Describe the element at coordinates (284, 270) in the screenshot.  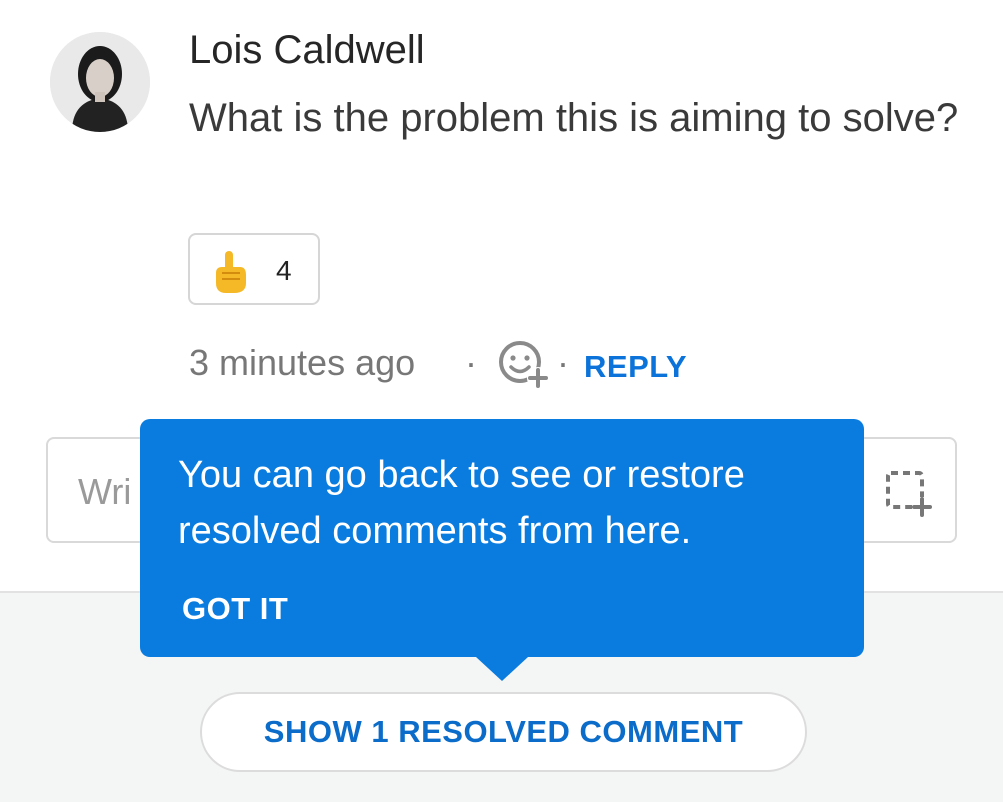
I see `reaction-count: 4` at that location.